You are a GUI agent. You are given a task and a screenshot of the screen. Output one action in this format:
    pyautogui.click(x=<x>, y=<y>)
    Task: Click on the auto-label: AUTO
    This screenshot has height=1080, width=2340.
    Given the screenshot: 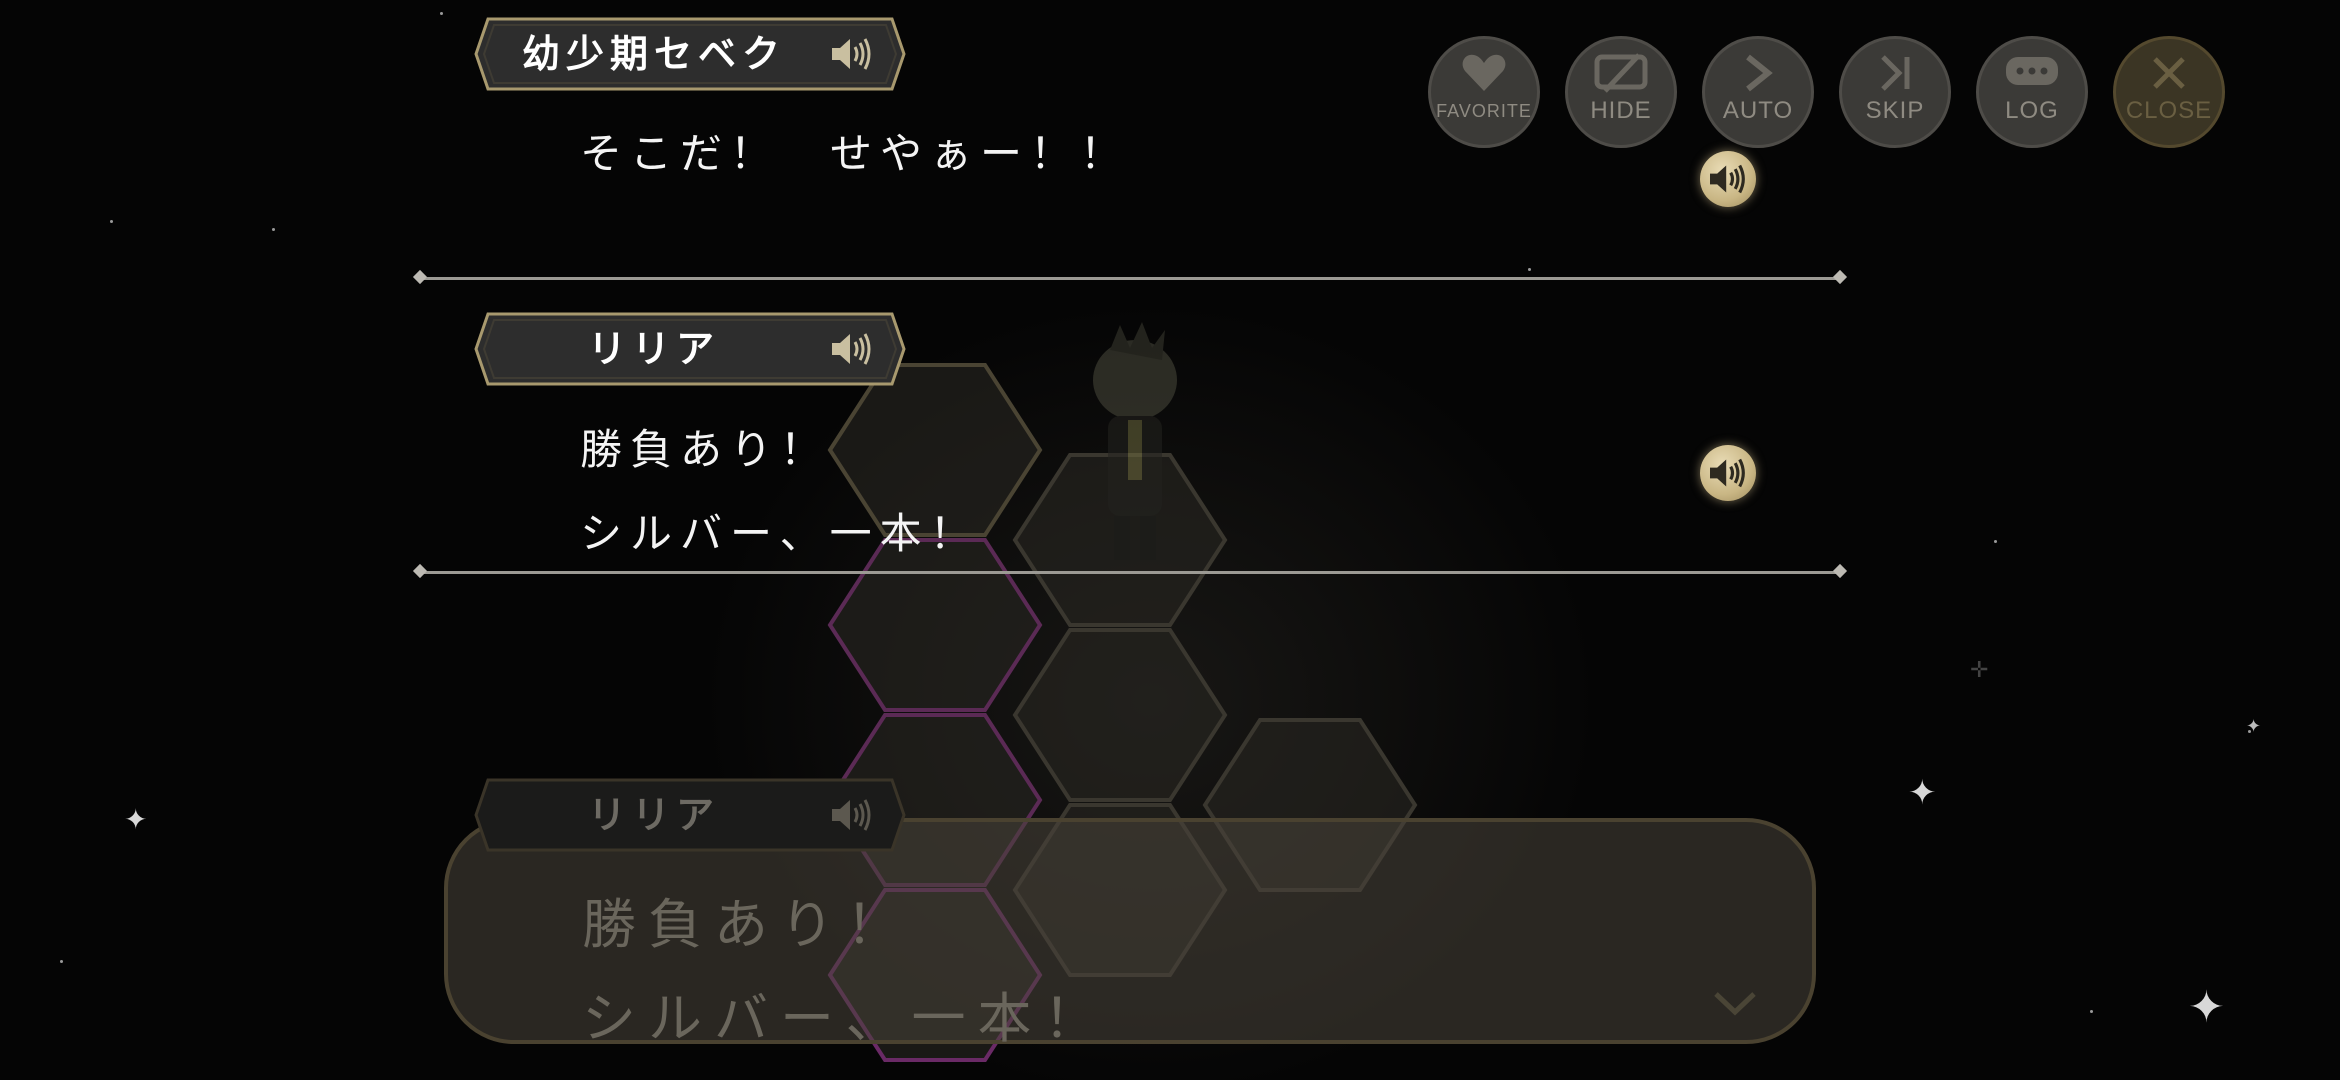 What is the action you would take?
    pyautogui.click(x=1758, y=110)
    